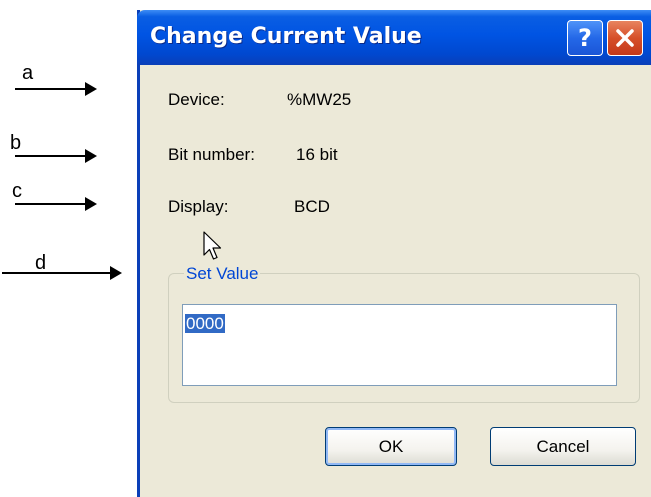 Image resolution: width=651 pixels, height=497 pixels. Describe the element at coordinates (28, 73) in the screenshot. I see `callout-label-a: a` at that location.